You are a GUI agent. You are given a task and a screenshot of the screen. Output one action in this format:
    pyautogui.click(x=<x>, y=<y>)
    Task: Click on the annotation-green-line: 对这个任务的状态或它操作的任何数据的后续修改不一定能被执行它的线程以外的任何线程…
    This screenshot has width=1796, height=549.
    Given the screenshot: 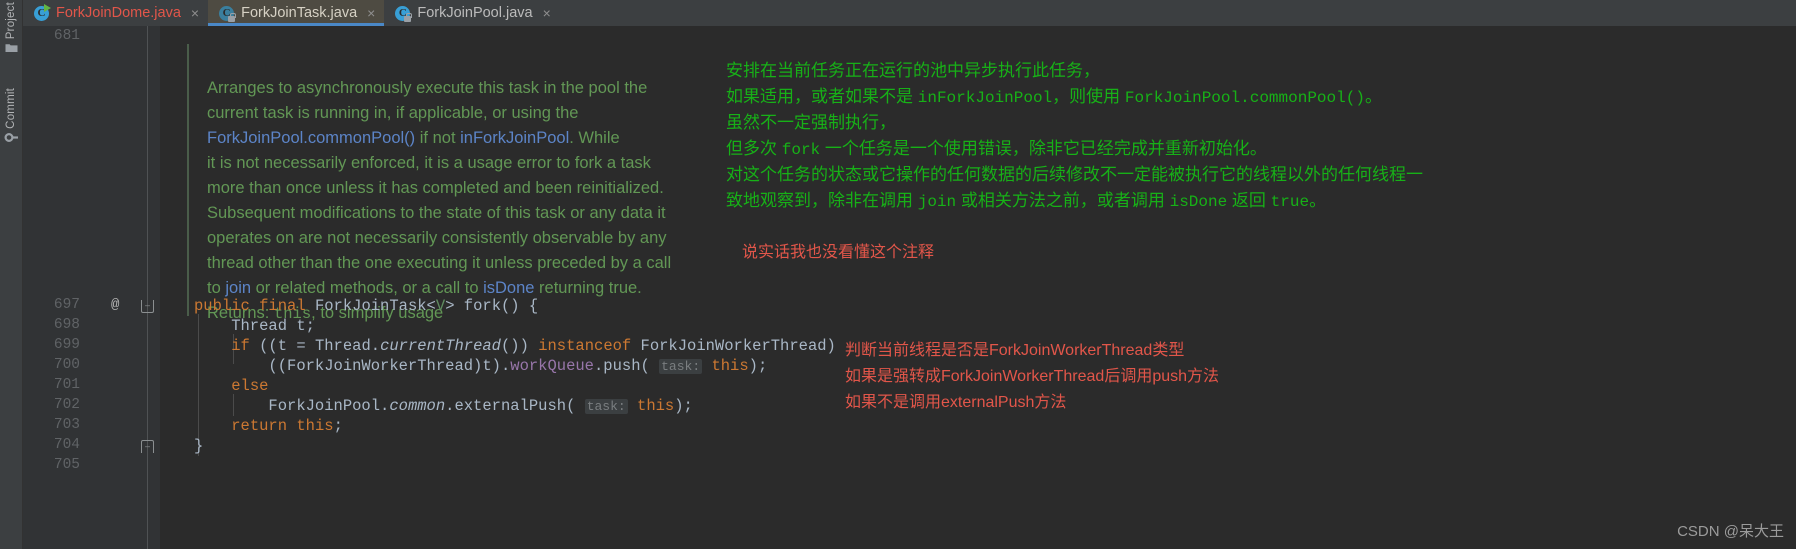 What is the action you would take?
    pyautogui.click(x=1074, y=174)
    